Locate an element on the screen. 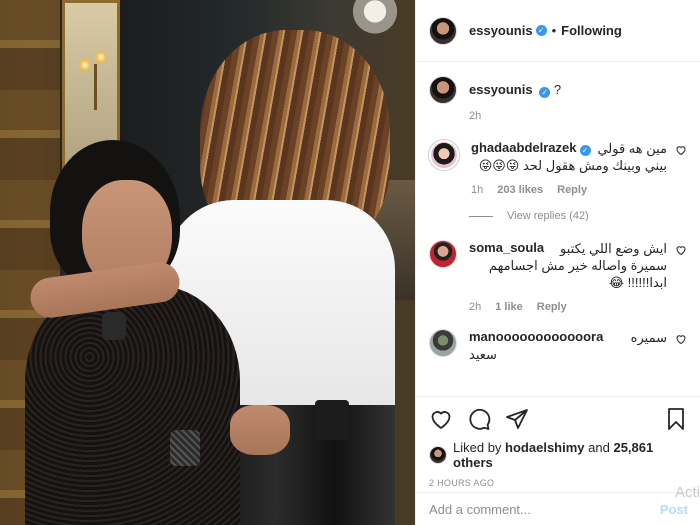 This screenshot has height=525, width=700. comment-text-line2: سميرة واصاله خير مش اجسامهم is located at coordinates (577, 265).